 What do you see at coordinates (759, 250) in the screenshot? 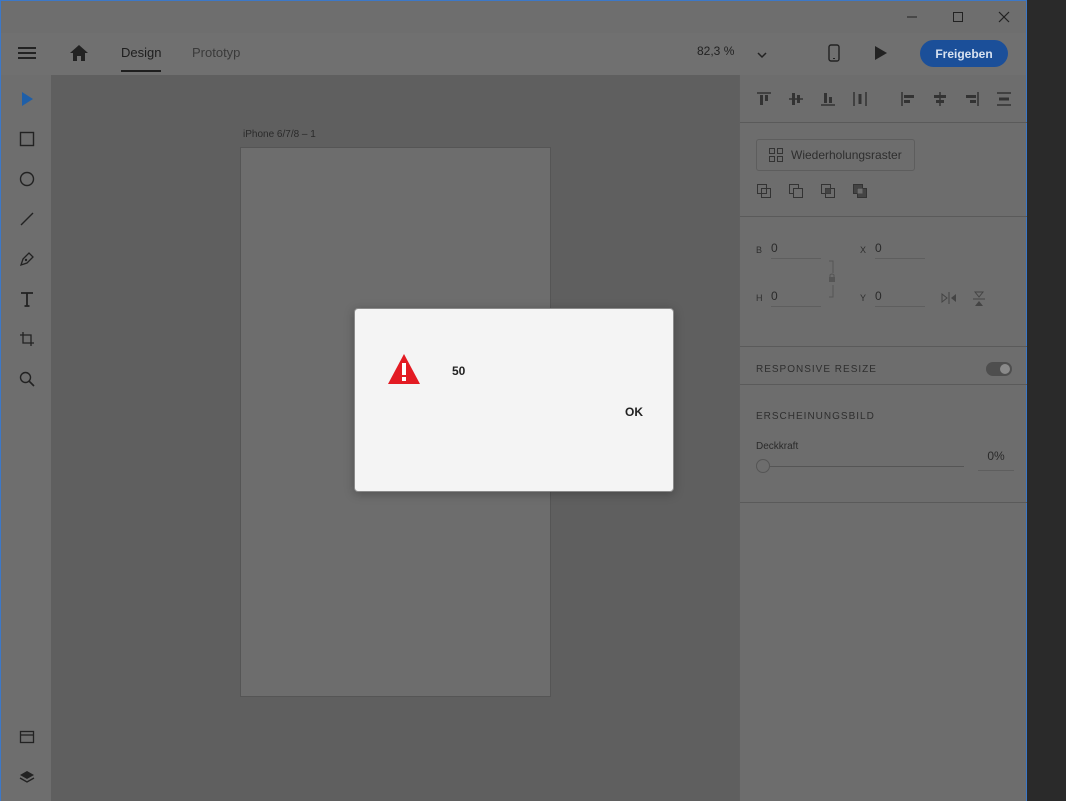
I see `width-label: B` at bounding box center [759, 250].